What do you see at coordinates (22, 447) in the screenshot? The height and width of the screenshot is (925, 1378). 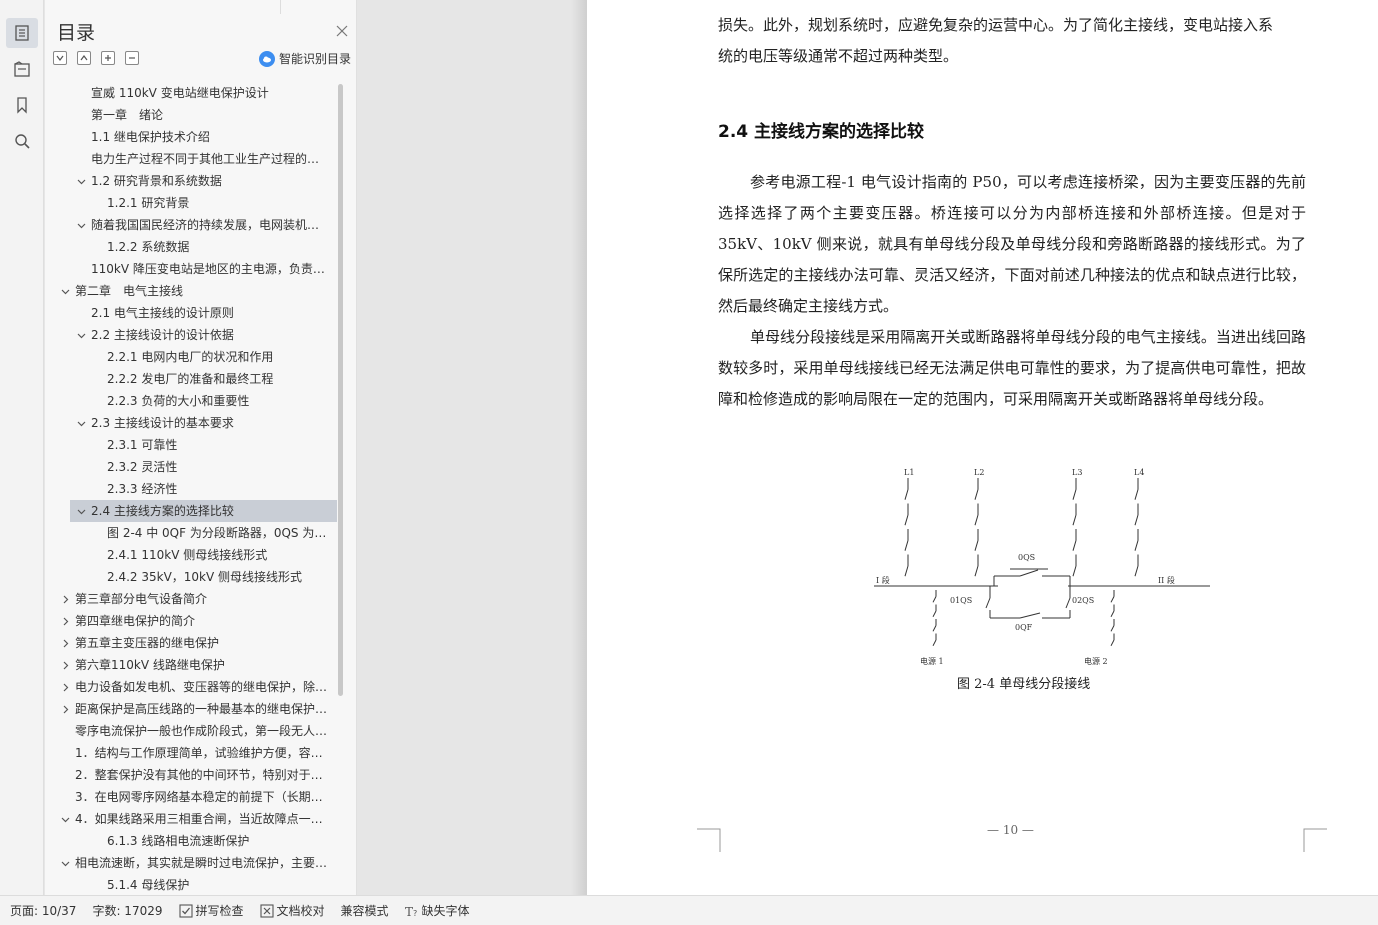 I see `left-icon-rail` at bounding box center [22, 447].